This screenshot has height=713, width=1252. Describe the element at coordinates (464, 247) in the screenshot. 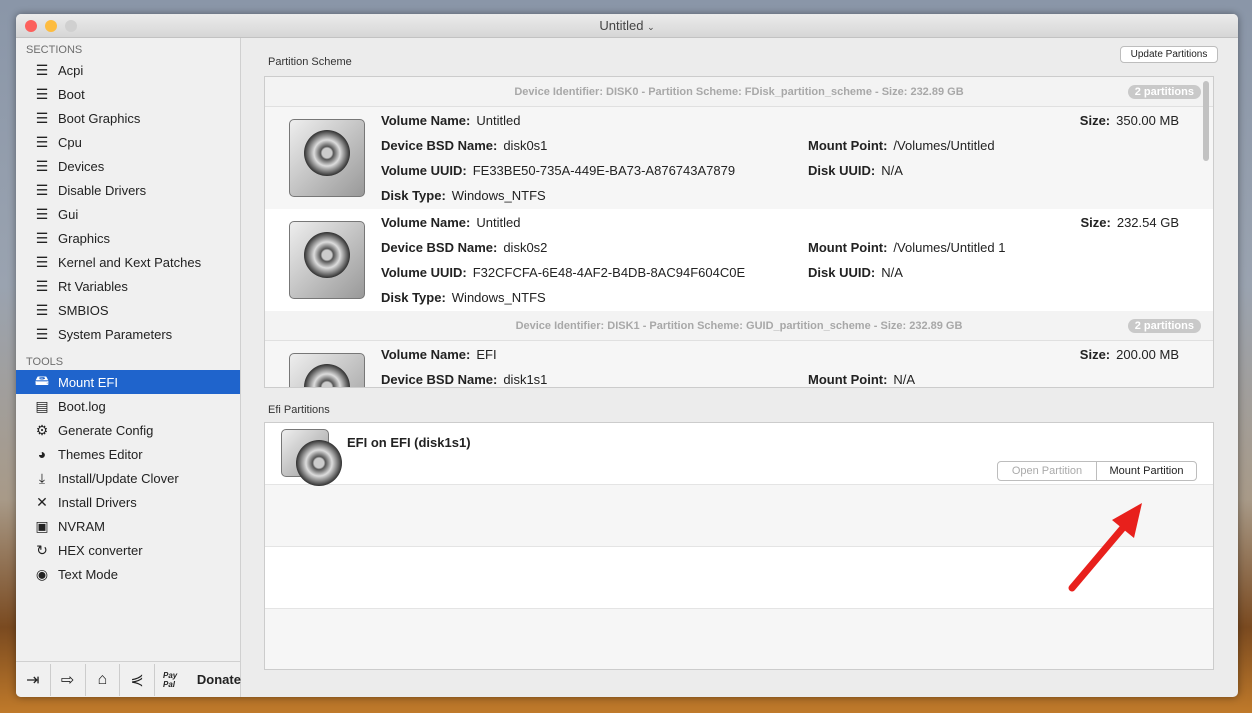

I see `field-bsd: Device BSD Name: disk0s2` at that location.